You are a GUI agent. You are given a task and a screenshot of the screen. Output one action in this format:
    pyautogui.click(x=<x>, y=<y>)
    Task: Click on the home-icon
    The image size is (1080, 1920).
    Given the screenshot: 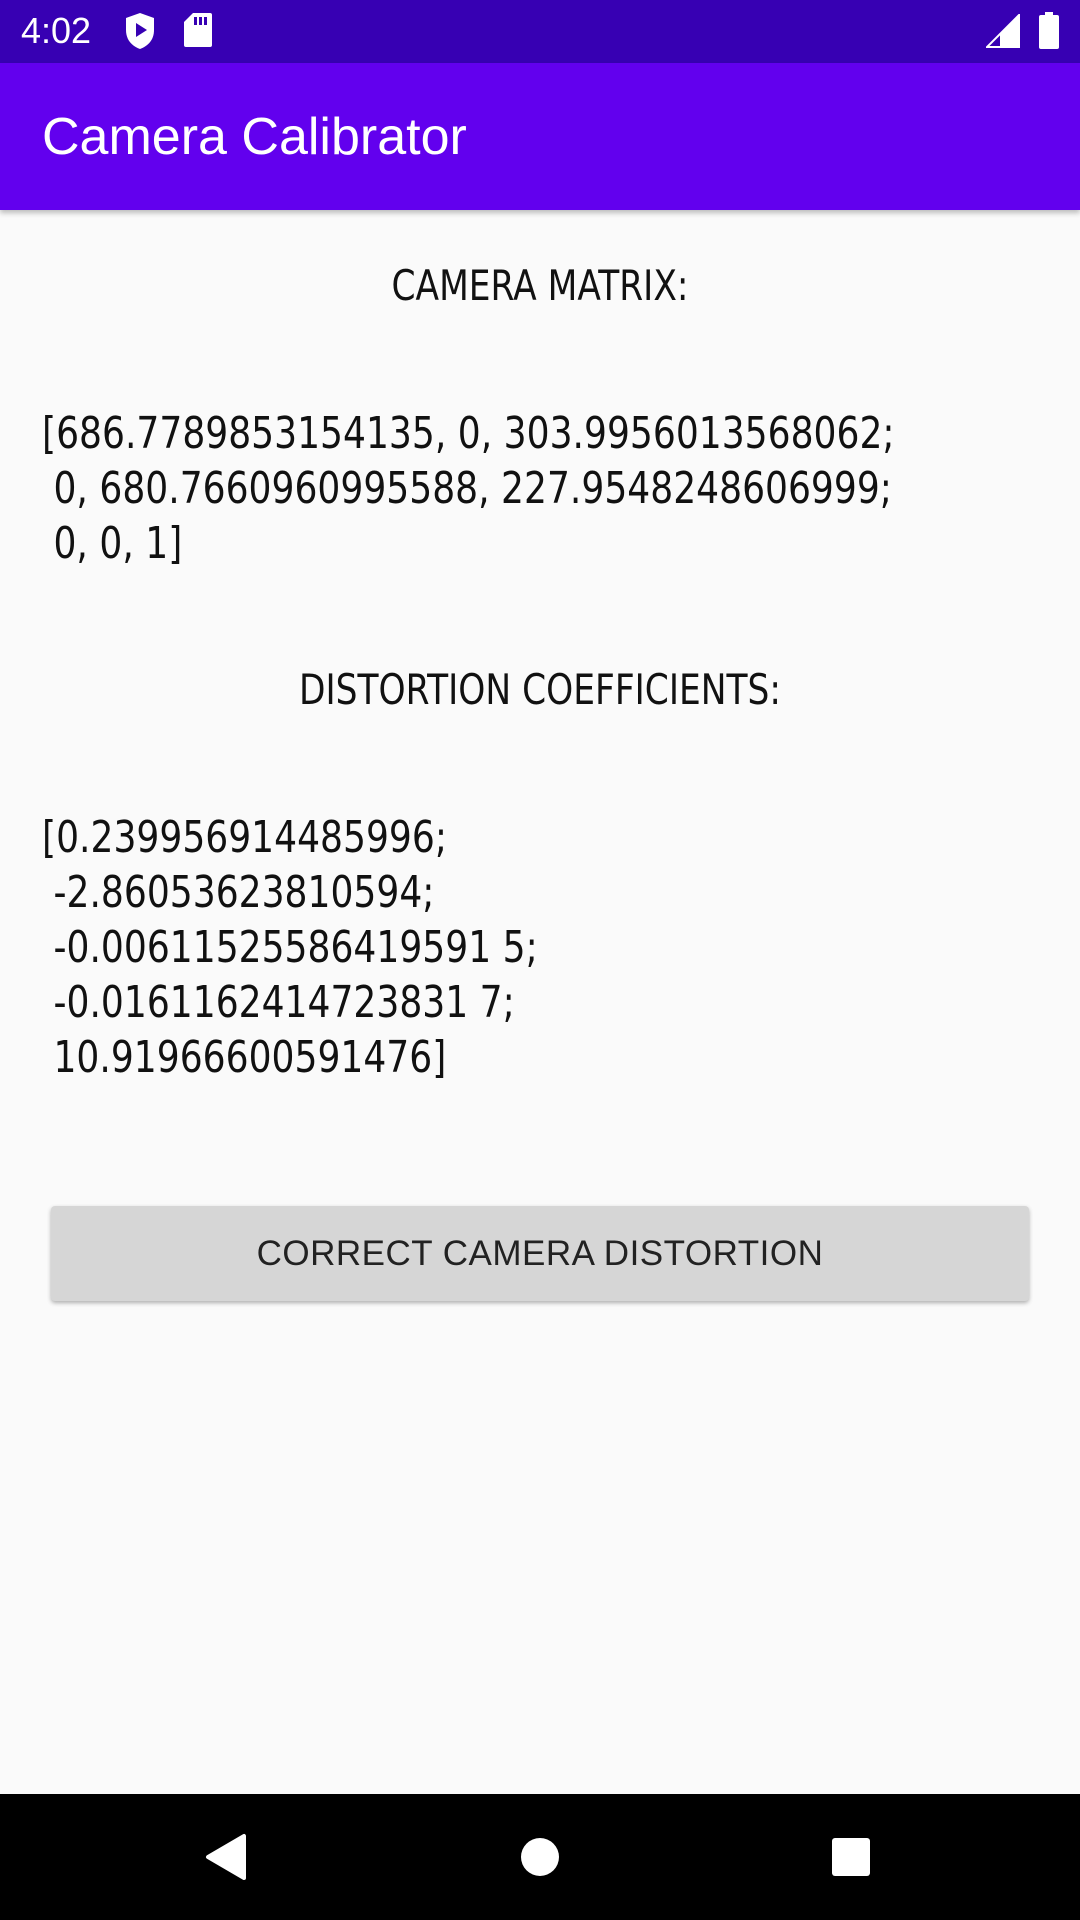 What is the action you would take?
    pyautogui.click(x=540, y=1857)
    